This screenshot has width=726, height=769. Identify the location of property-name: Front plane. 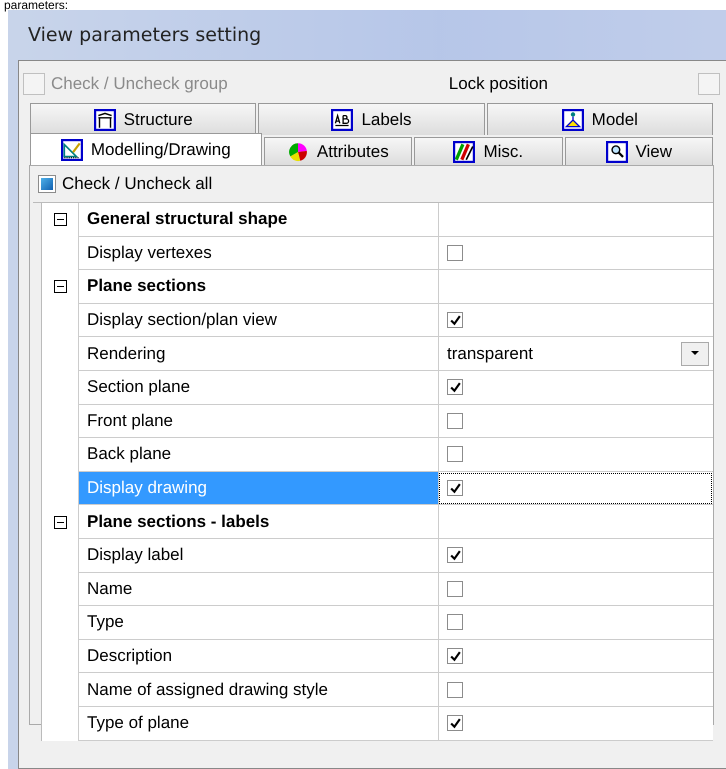
(258, 421).